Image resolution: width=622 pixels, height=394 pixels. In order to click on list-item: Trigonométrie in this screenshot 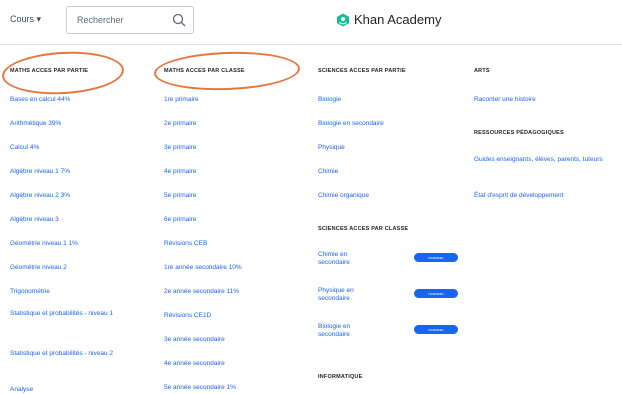, I will do `click(77, 292)`.